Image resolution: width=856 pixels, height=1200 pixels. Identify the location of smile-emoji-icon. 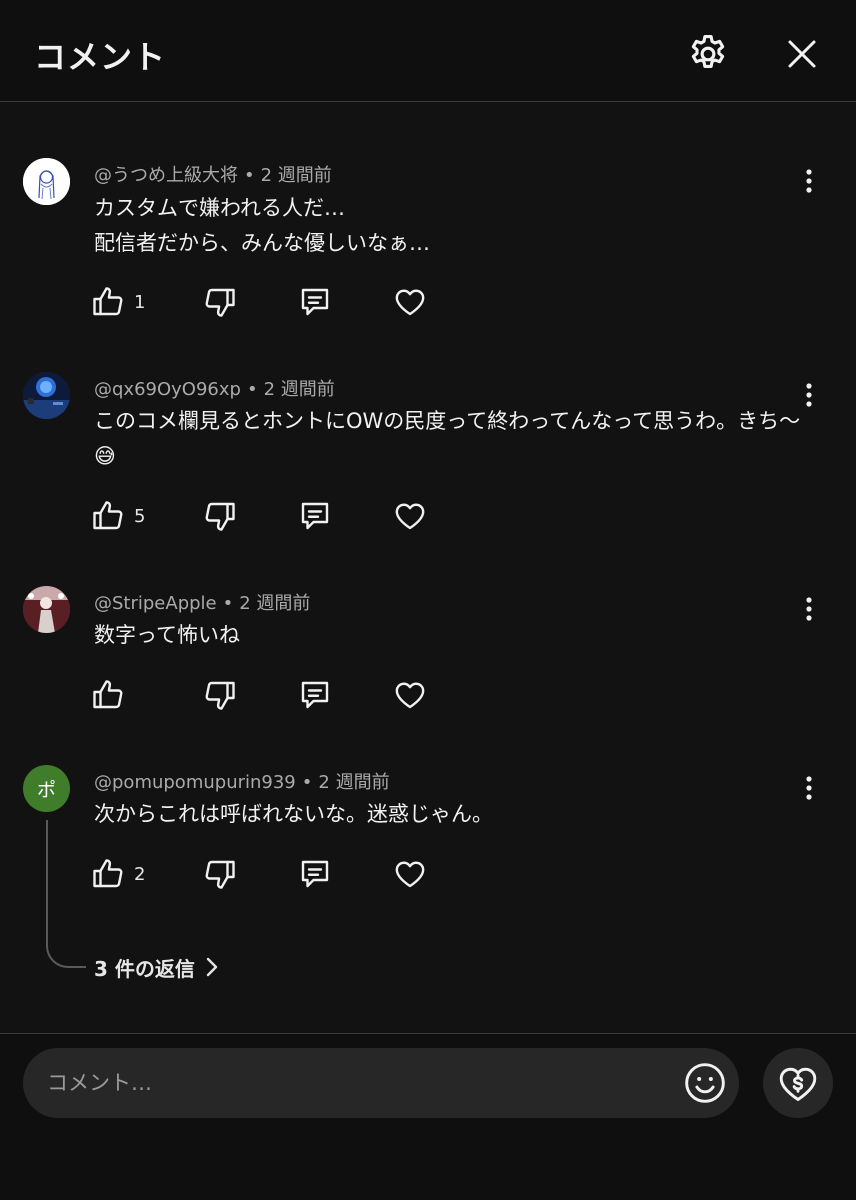
(705, 1083).